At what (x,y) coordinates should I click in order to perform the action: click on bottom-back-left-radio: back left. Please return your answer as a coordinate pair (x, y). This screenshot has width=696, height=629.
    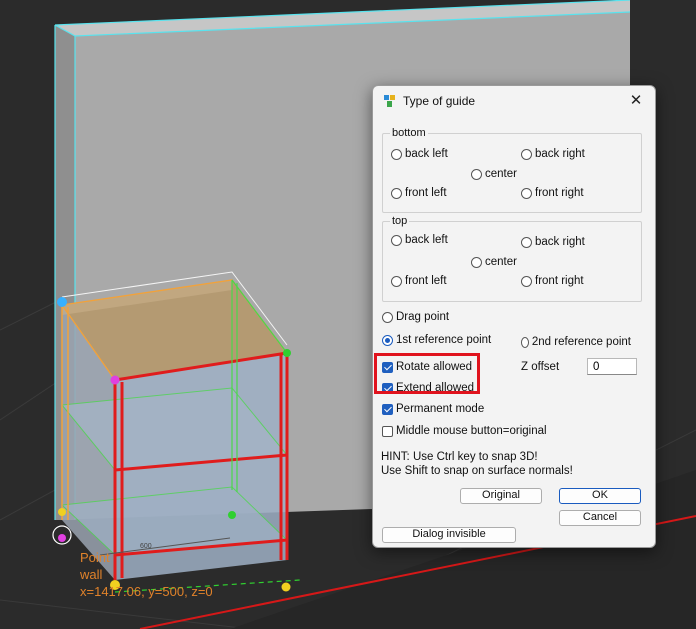
    Looking at the image, I should click on (419, 154).